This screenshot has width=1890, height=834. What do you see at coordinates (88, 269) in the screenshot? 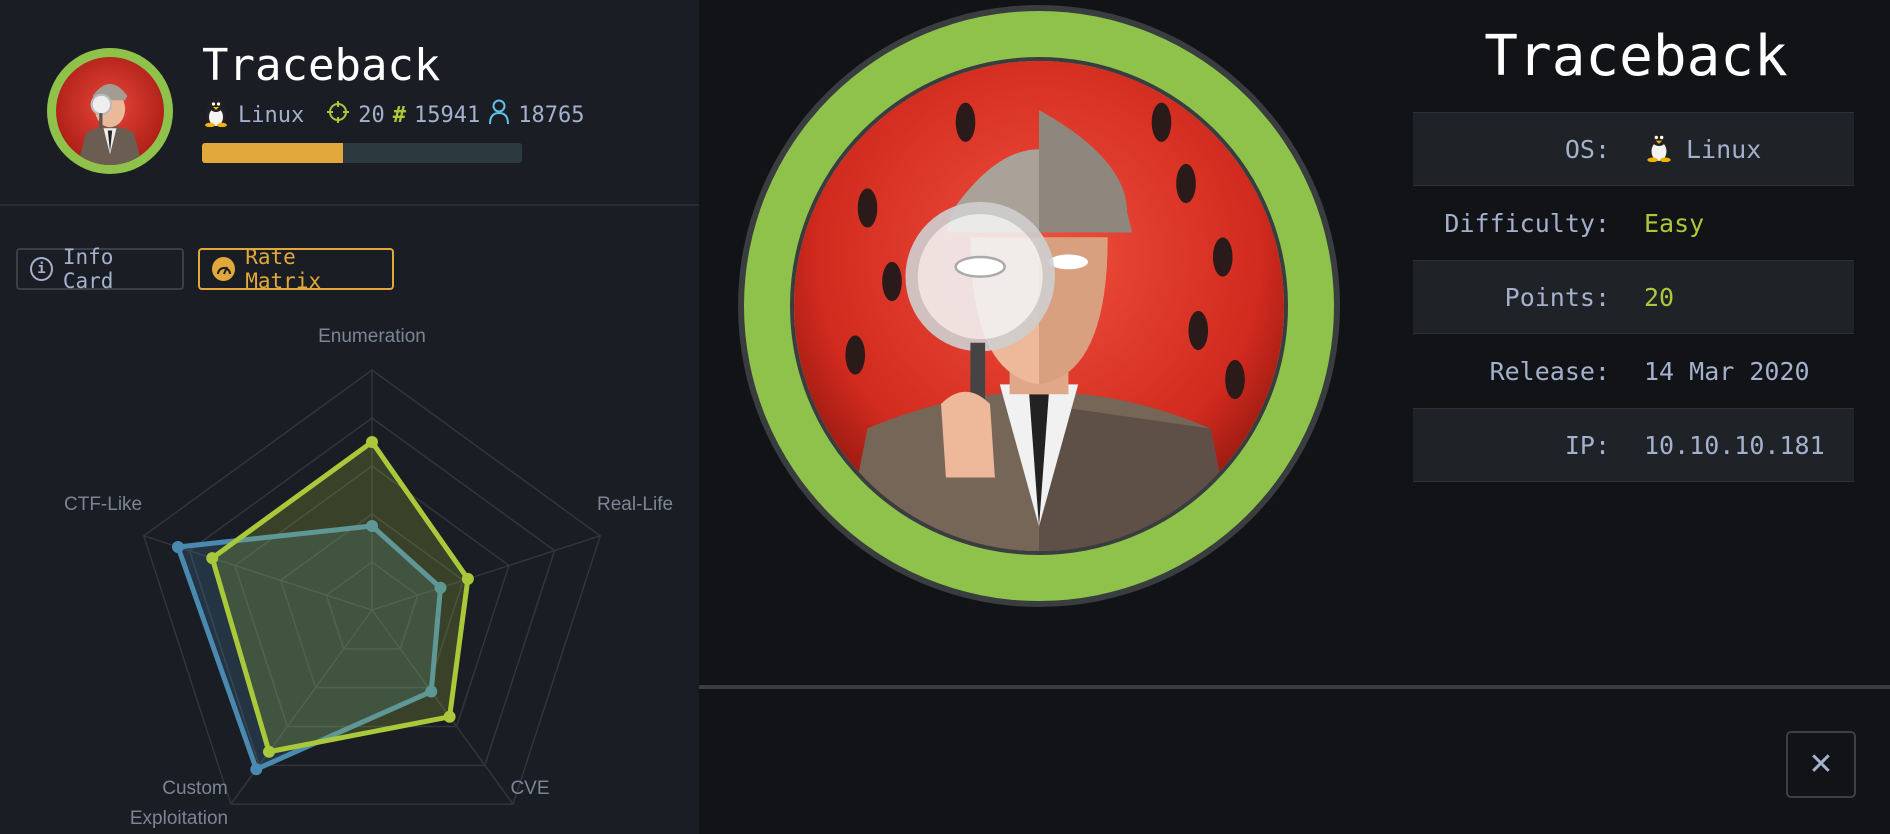
I see `info-card-label: Info Card` at bounding box center [88, 269].